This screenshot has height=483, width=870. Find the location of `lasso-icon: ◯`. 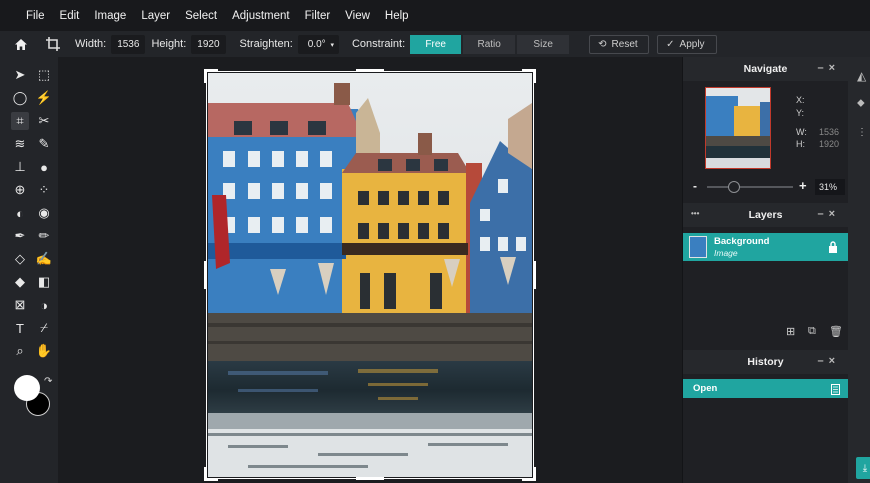

lasso-icon: ◯ is located at coordinates (20, 98).